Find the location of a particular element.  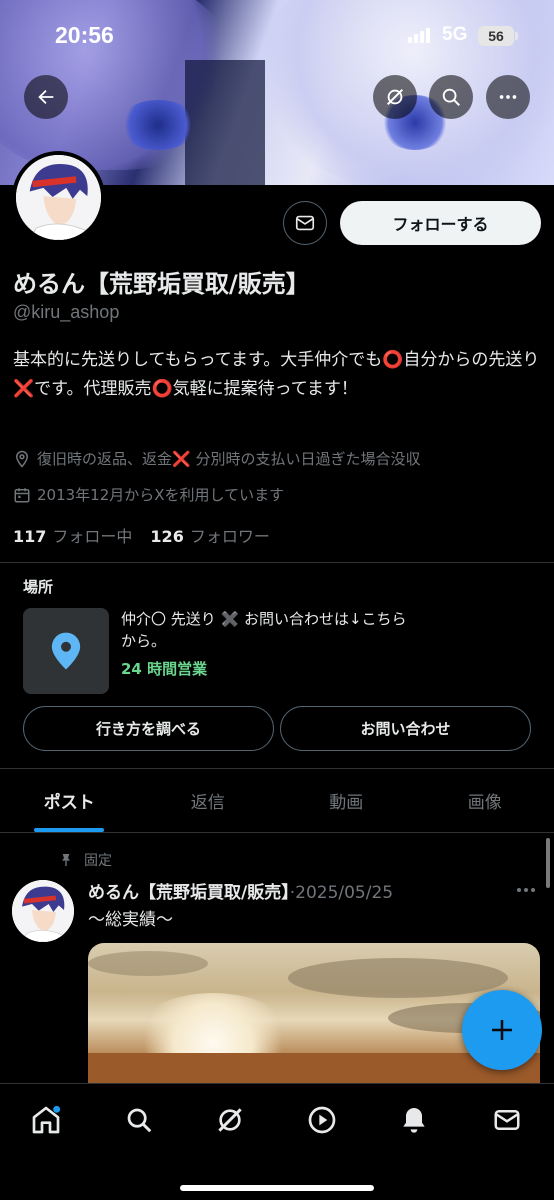

follow-counts: 117 フォロー中 126 フォロワー is located at coordinates (141, 535).